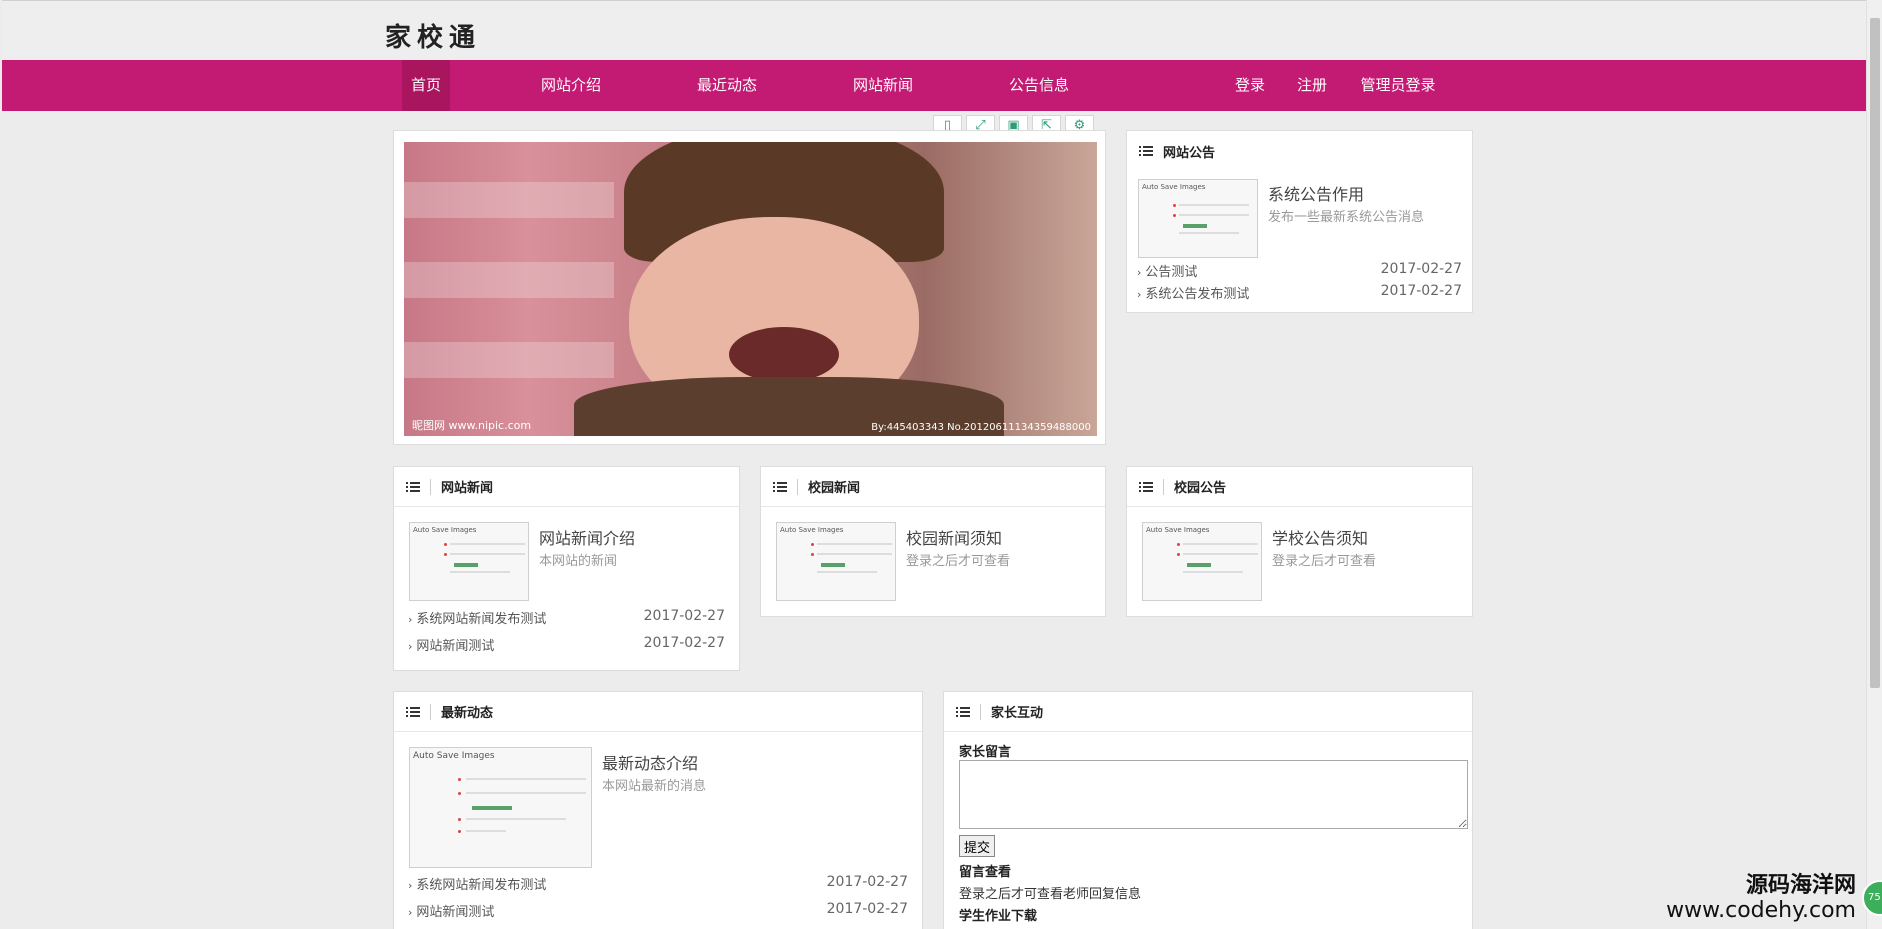  What do you see at coordinates (467, 488) in the screenshot?
I see `panel-title: 网站新闻` at bounding box center [467, 488].